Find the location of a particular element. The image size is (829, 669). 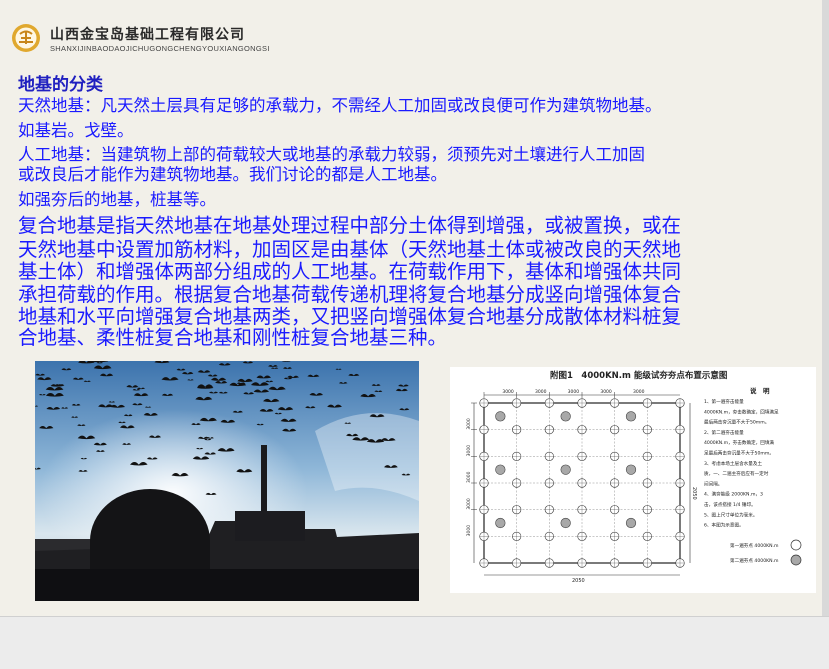

note-line: 击，该点搭接 1/4 锤印。 is located at coordinates (730, 504).